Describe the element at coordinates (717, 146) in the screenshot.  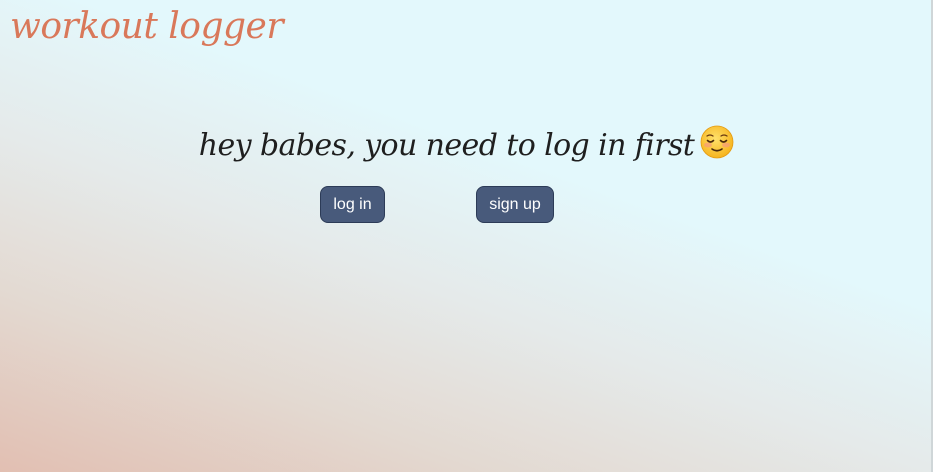
I see `relieved-face-icon` at that location.